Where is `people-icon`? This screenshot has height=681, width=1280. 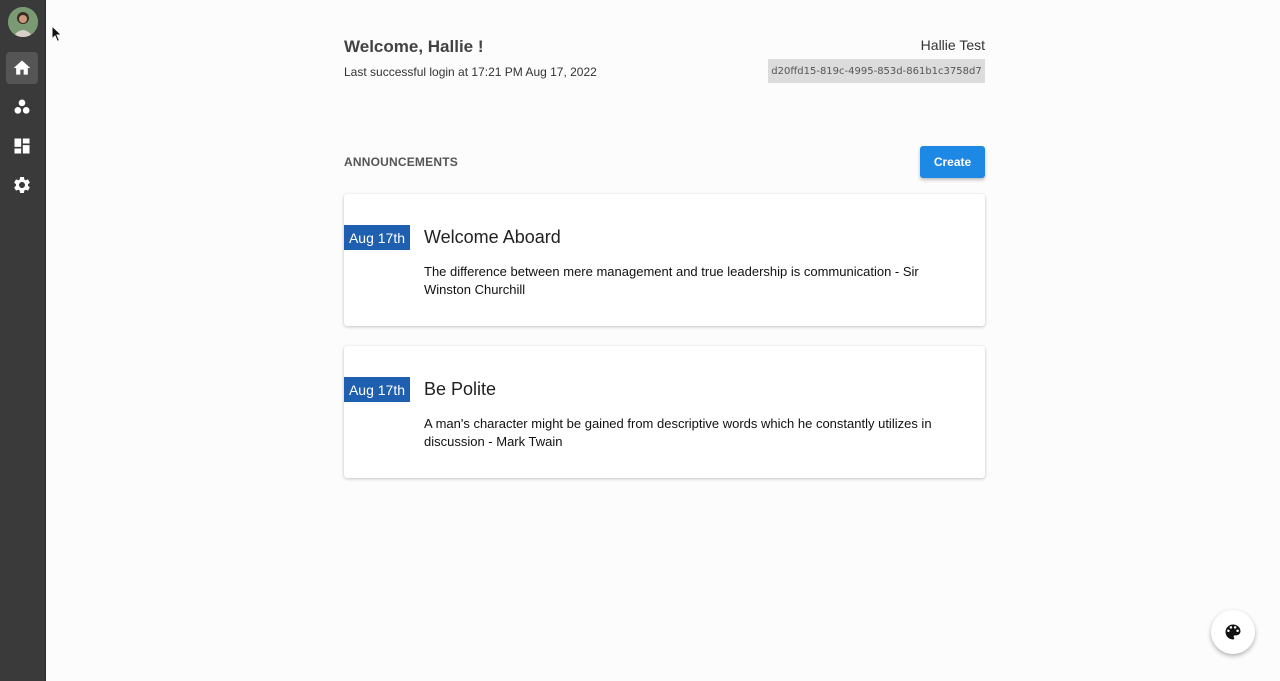 people-icon is located at coordinates (22, 106).